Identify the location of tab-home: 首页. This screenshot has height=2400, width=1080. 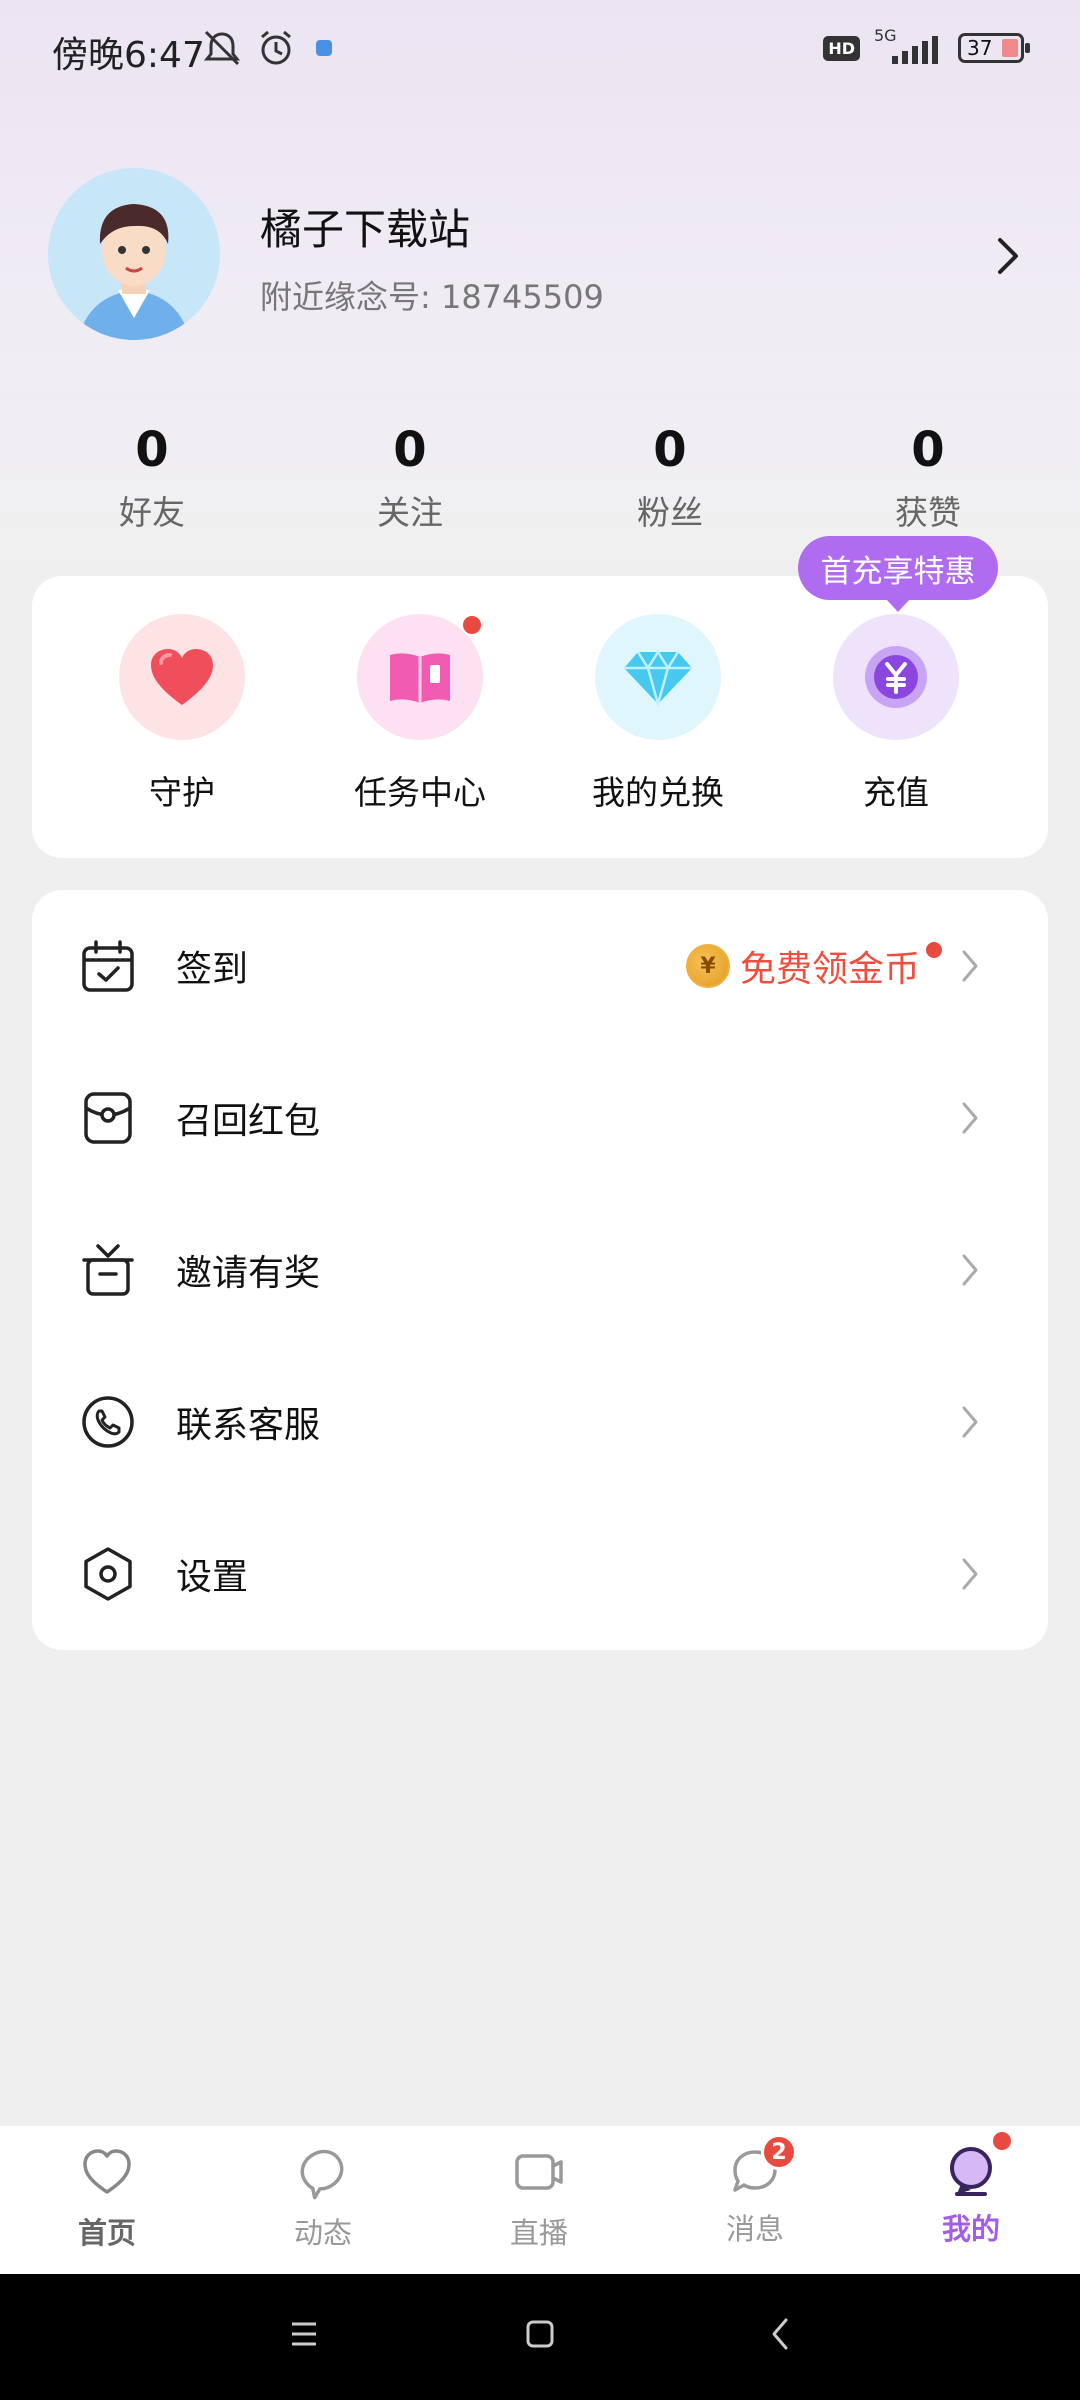
(107, 2198).